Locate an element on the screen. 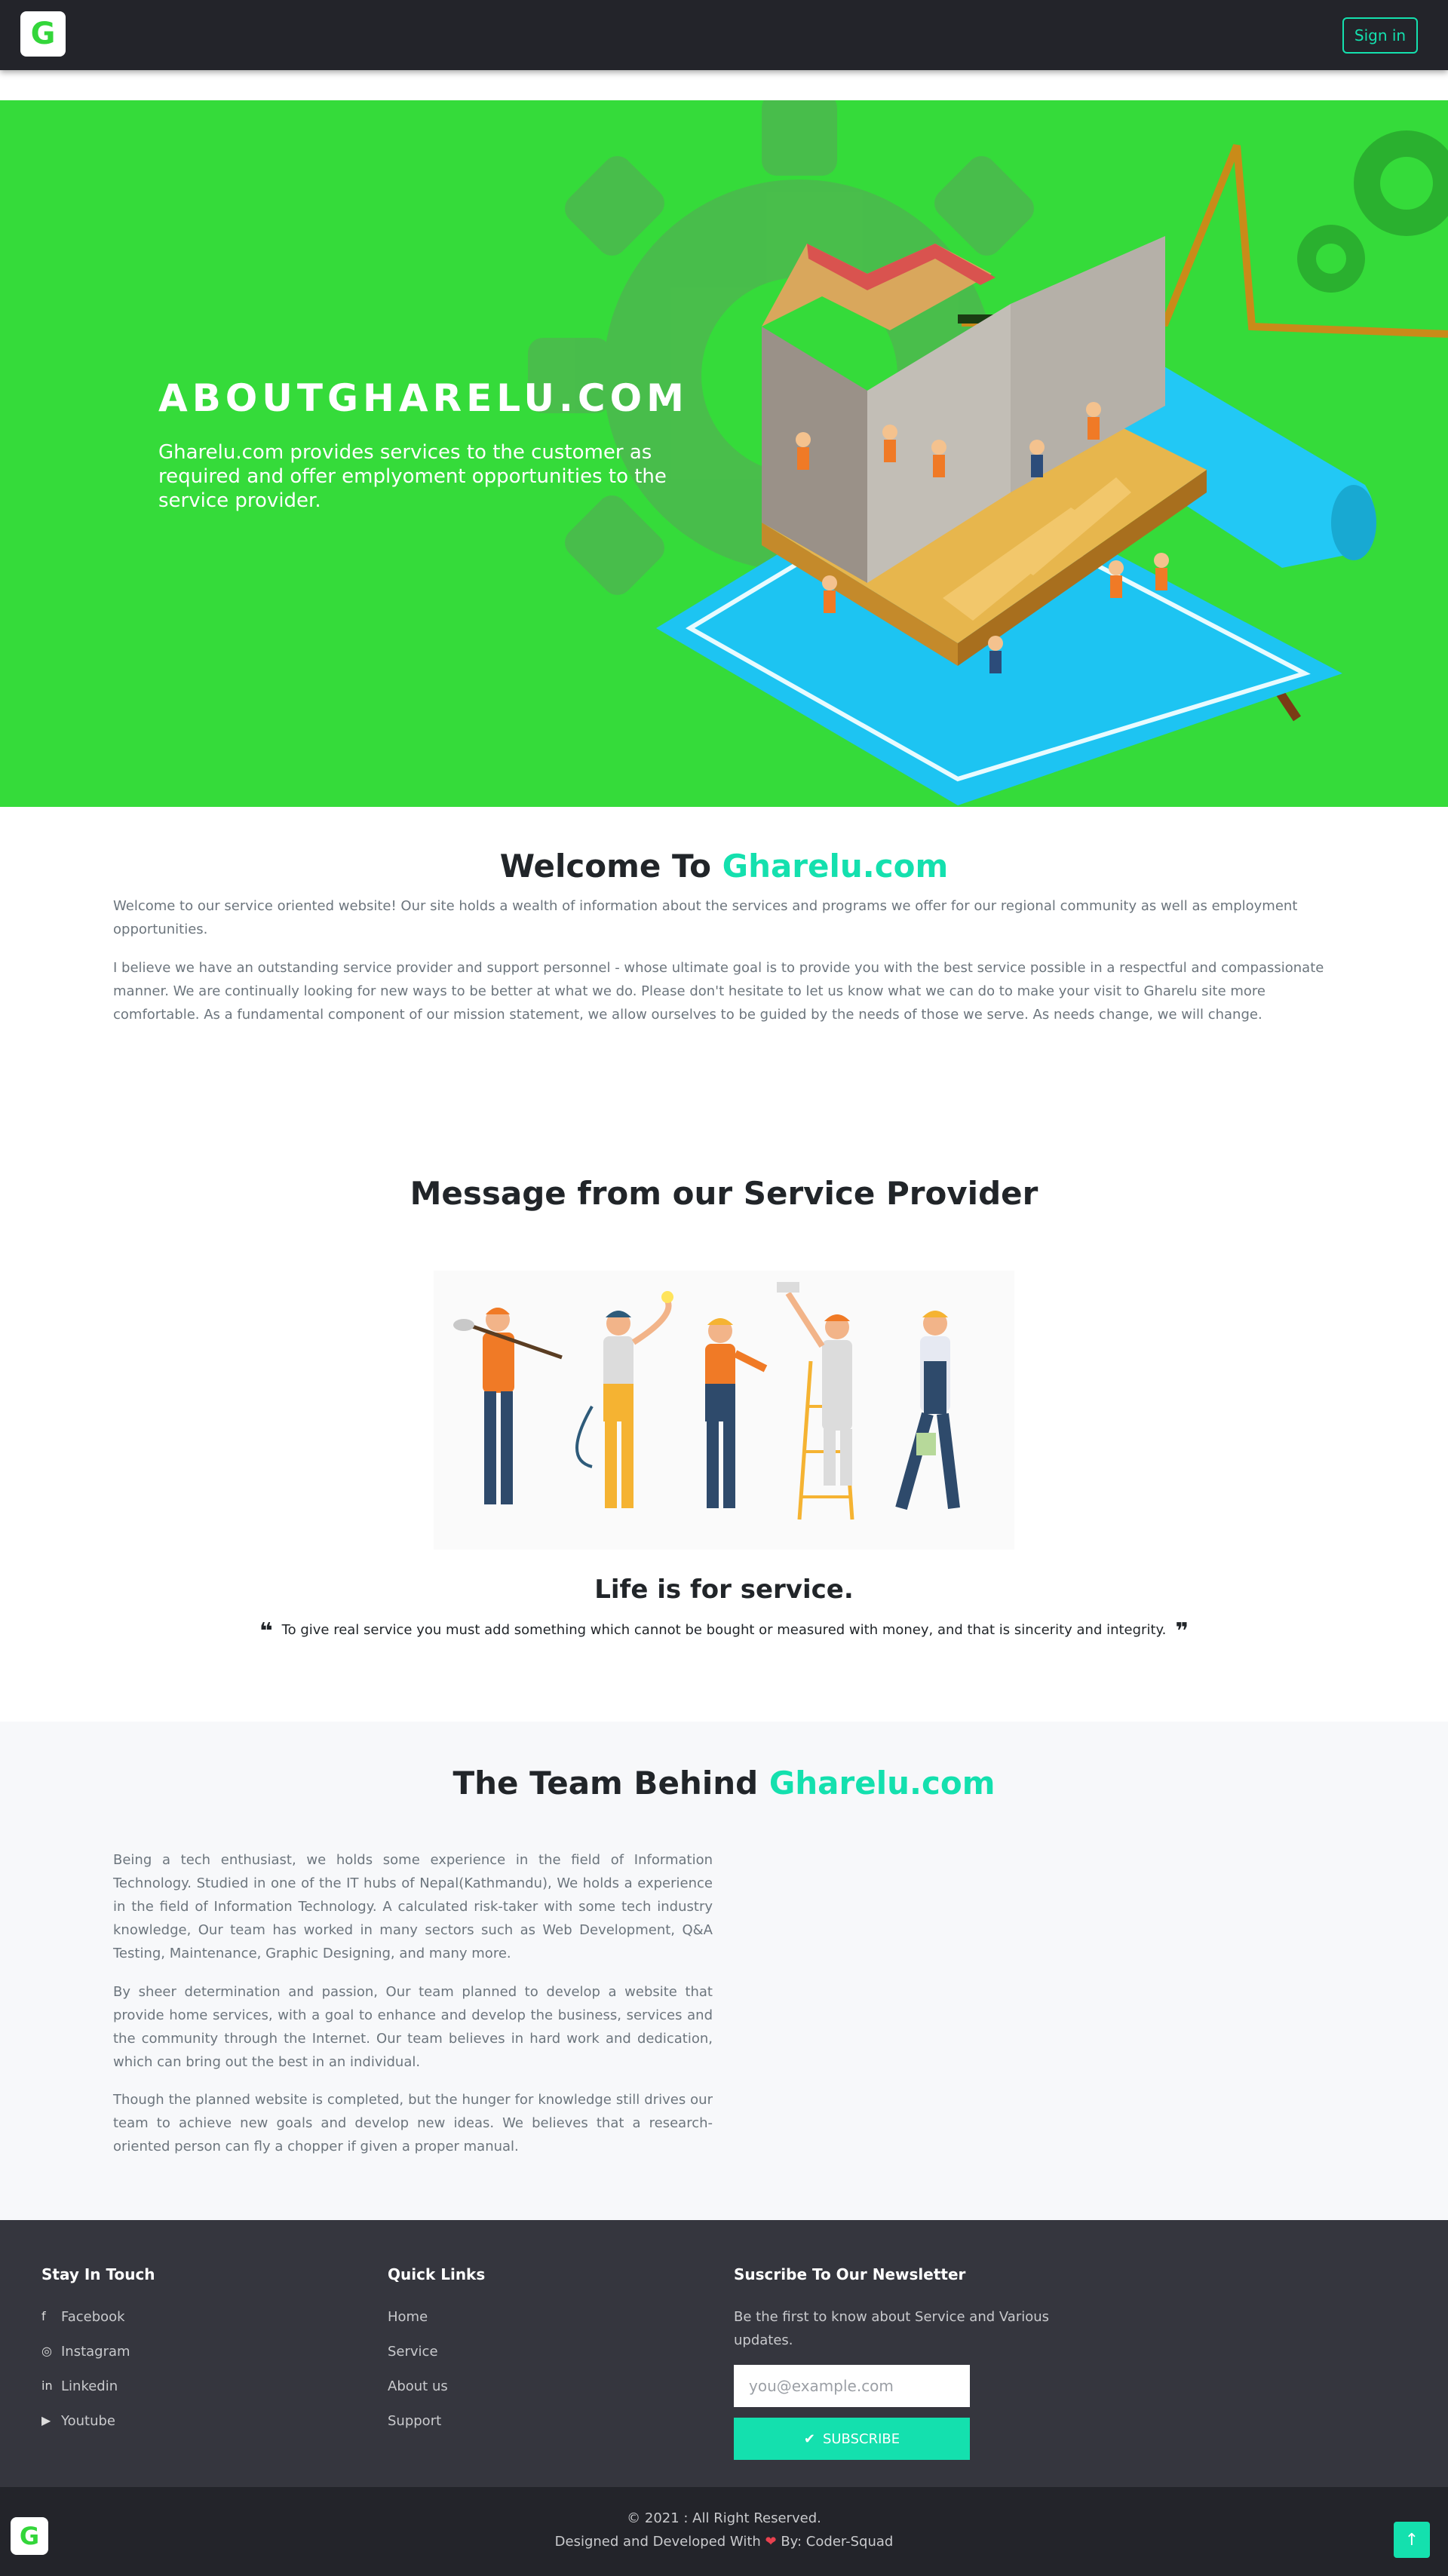 The image size is (1448, 2576). quick-link-service: Service is located at coordinates (418, 2361).